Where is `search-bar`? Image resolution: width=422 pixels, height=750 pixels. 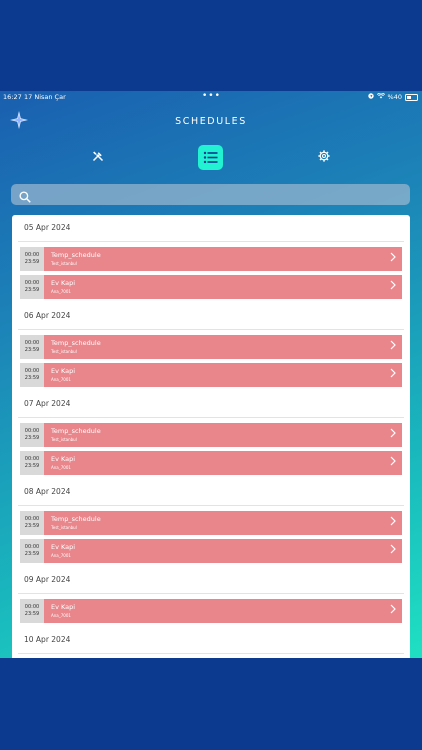 search-bar is located at coordinates (210, 194).